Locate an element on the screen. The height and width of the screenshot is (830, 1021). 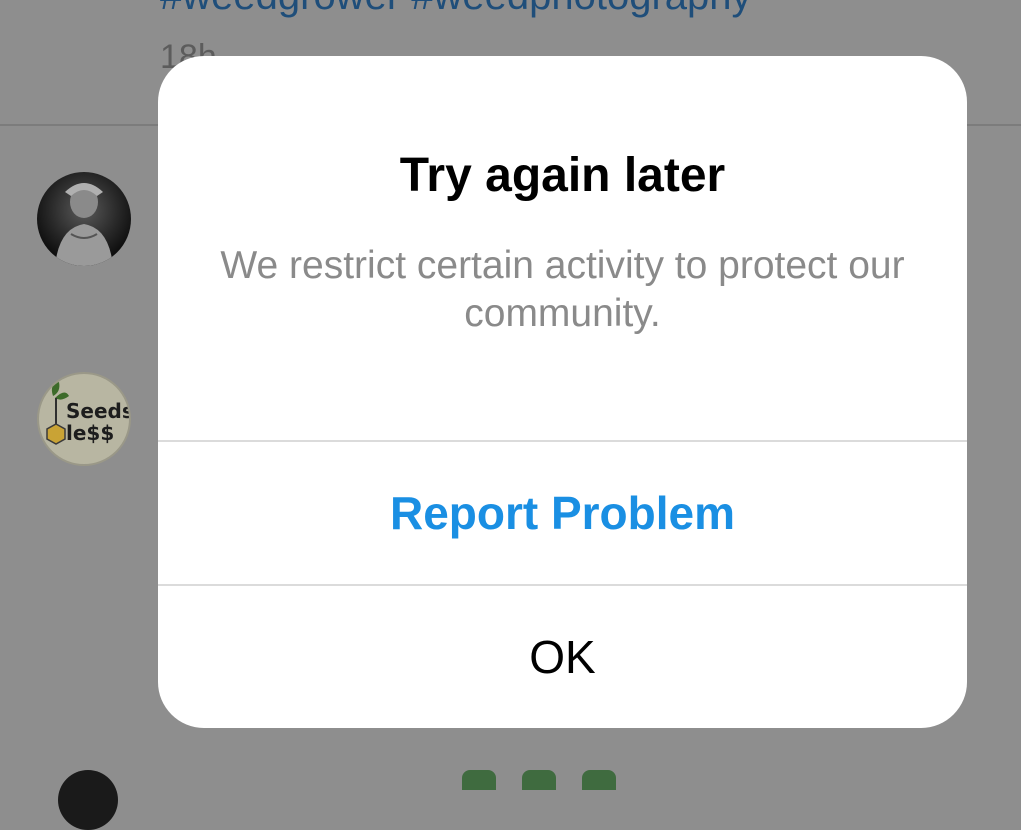
report-problem-button: Report Problem is located at coordinates (562, 513).